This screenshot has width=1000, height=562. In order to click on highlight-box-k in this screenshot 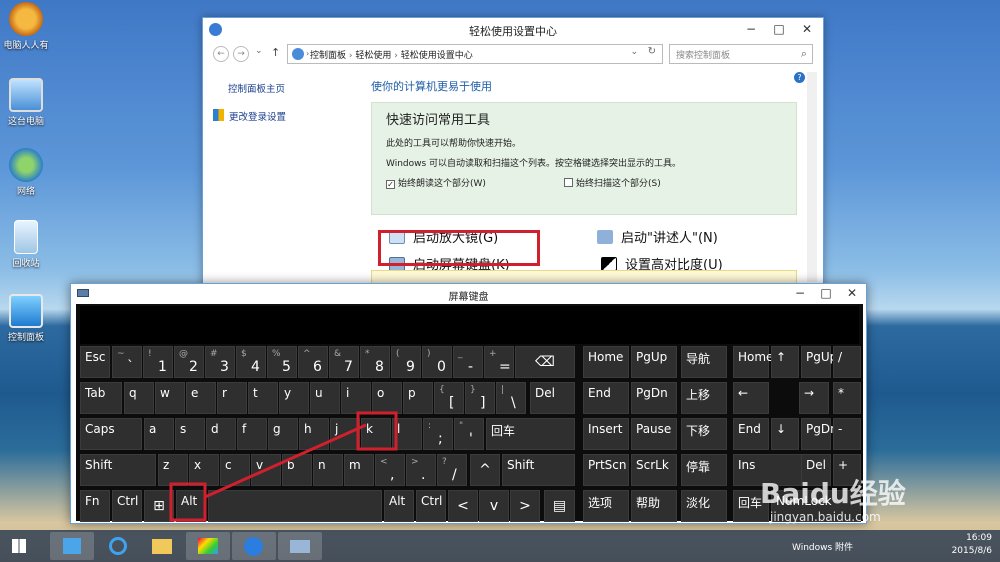, I will do `click(377, 431)`.